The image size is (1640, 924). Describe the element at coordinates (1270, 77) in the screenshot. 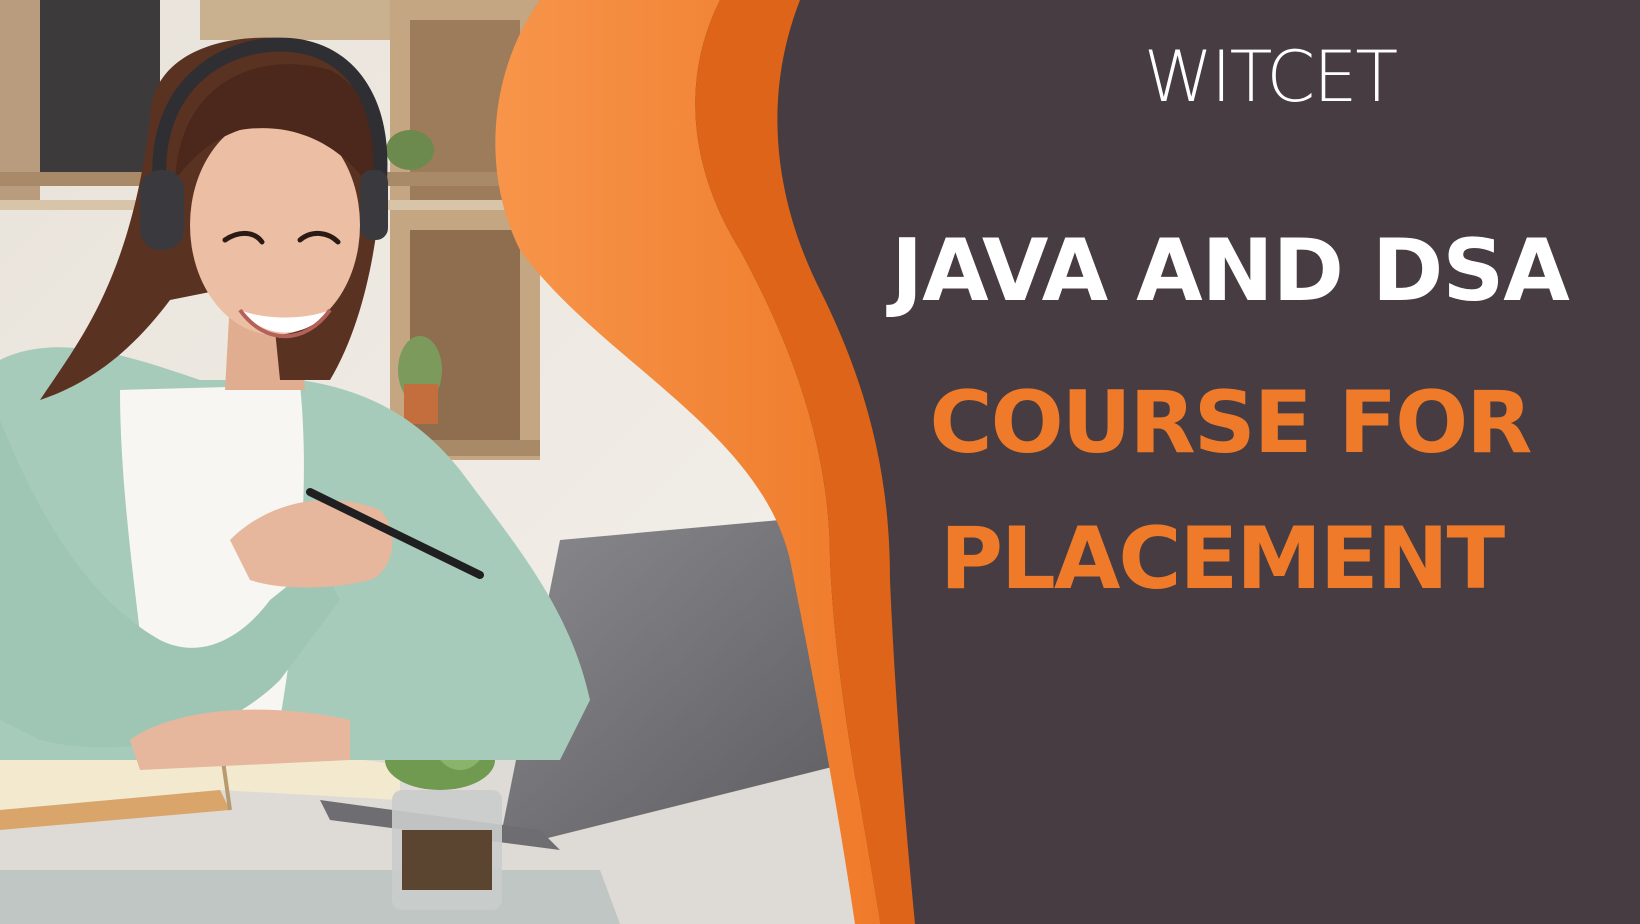

I see `brand-logo-text: WITCET` at that location.